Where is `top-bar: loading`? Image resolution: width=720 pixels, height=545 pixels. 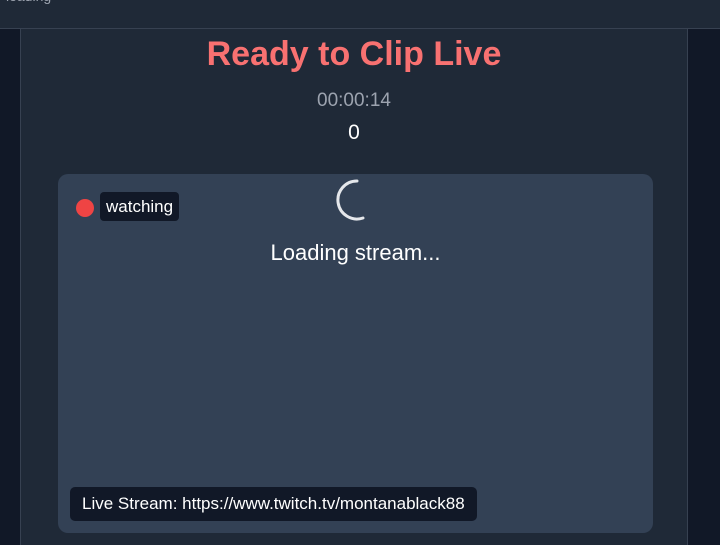 top-bar: loading is located at coordinates (360, 14).